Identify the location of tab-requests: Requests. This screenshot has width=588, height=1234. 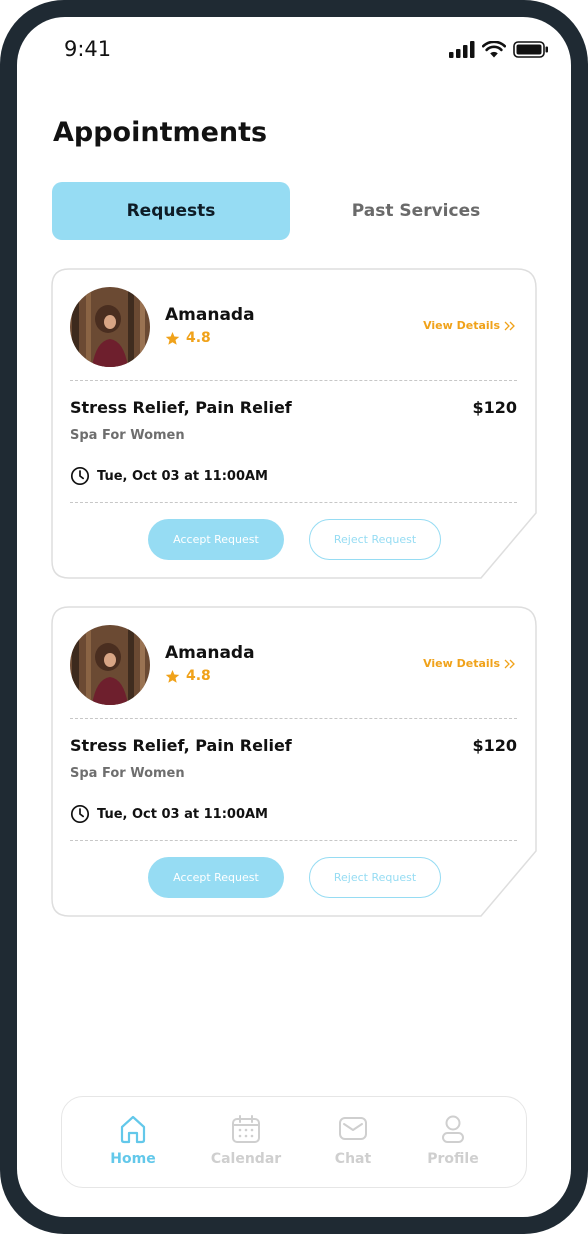
(171, 211).